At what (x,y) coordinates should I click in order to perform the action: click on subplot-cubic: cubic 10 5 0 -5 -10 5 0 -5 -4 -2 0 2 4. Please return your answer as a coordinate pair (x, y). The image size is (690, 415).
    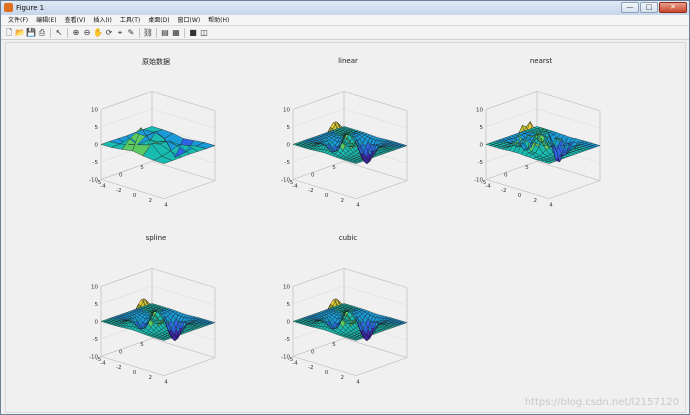
    Looking at the image, I should click on (348, 311).